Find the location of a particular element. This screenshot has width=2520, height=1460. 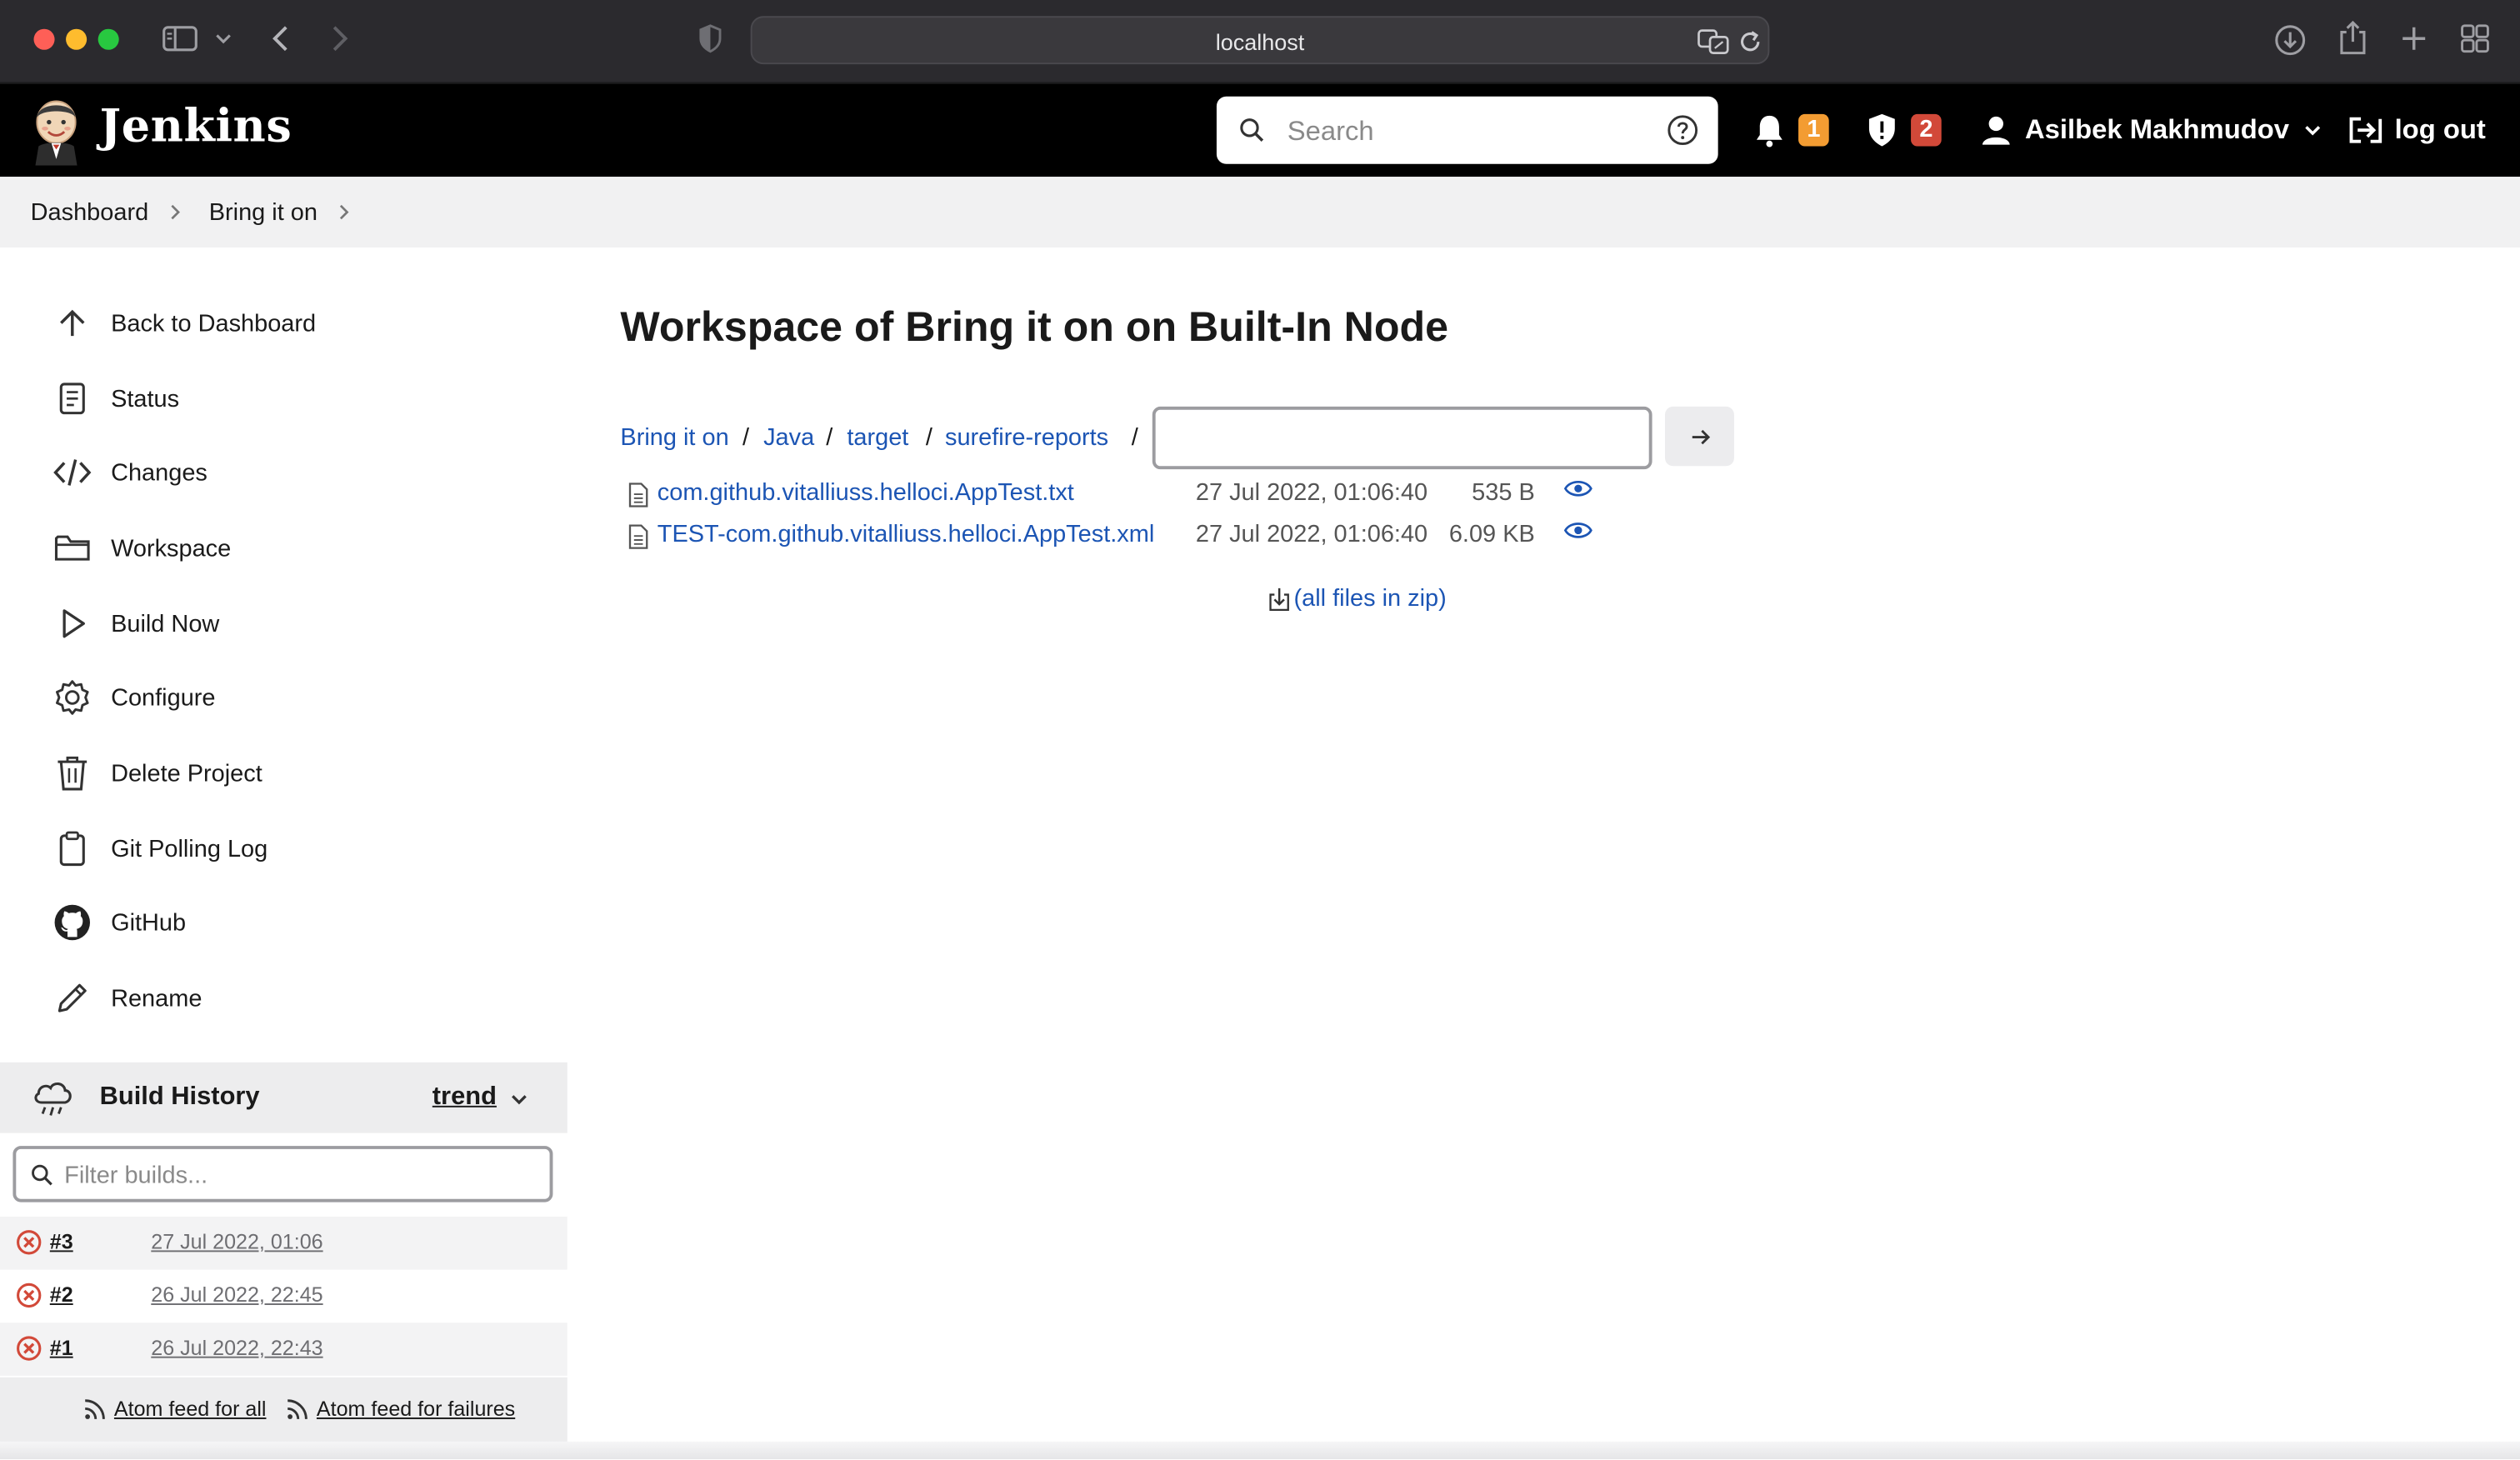

zoom-window-button is located at coordinates (108, 39).